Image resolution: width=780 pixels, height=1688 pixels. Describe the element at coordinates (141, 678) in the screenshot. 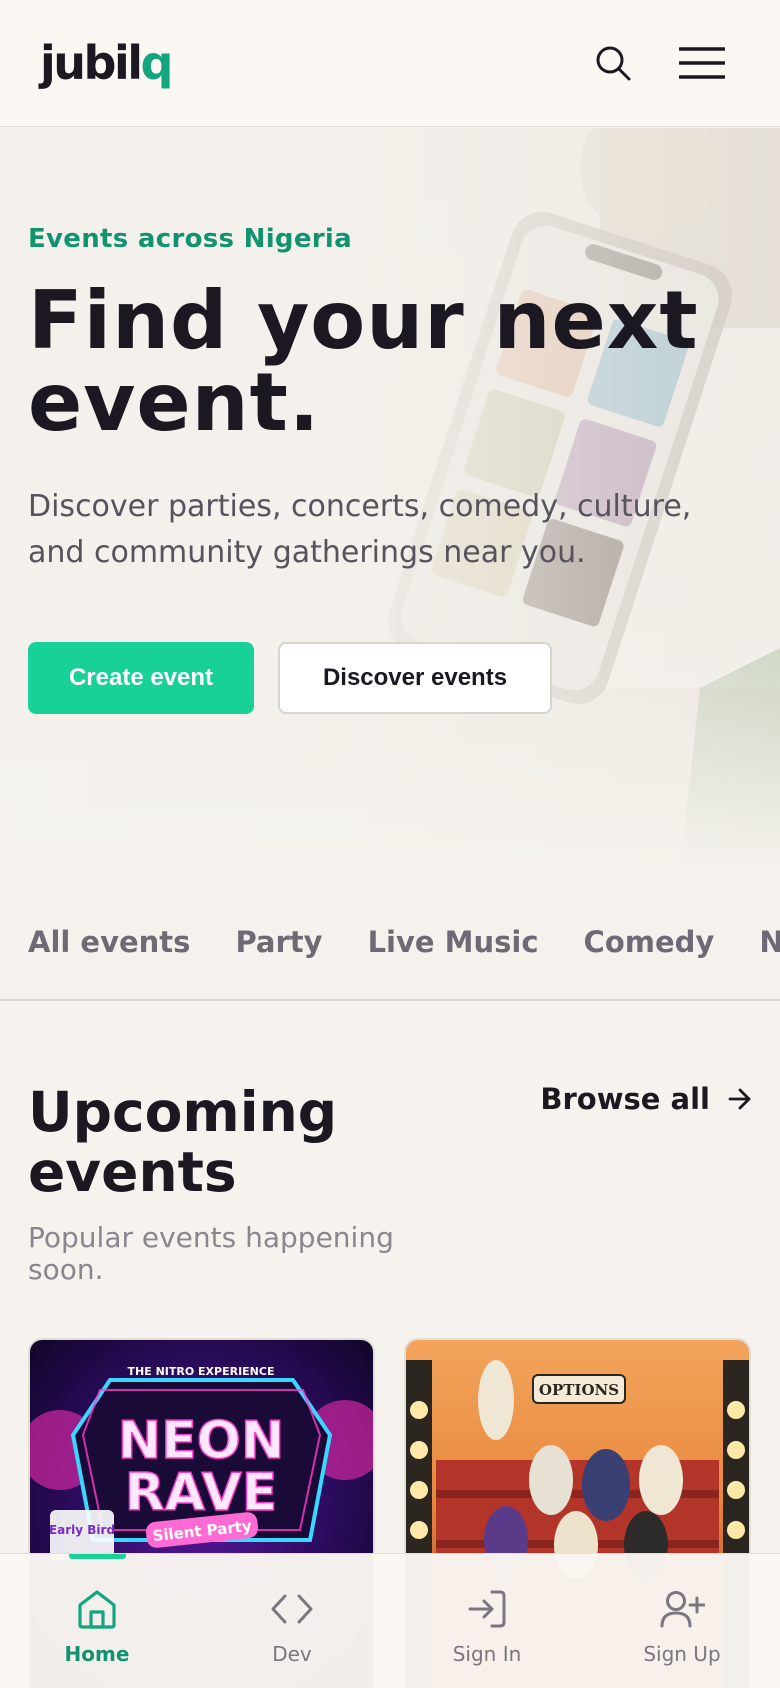

I see `create-event-button: Create event` at that location.